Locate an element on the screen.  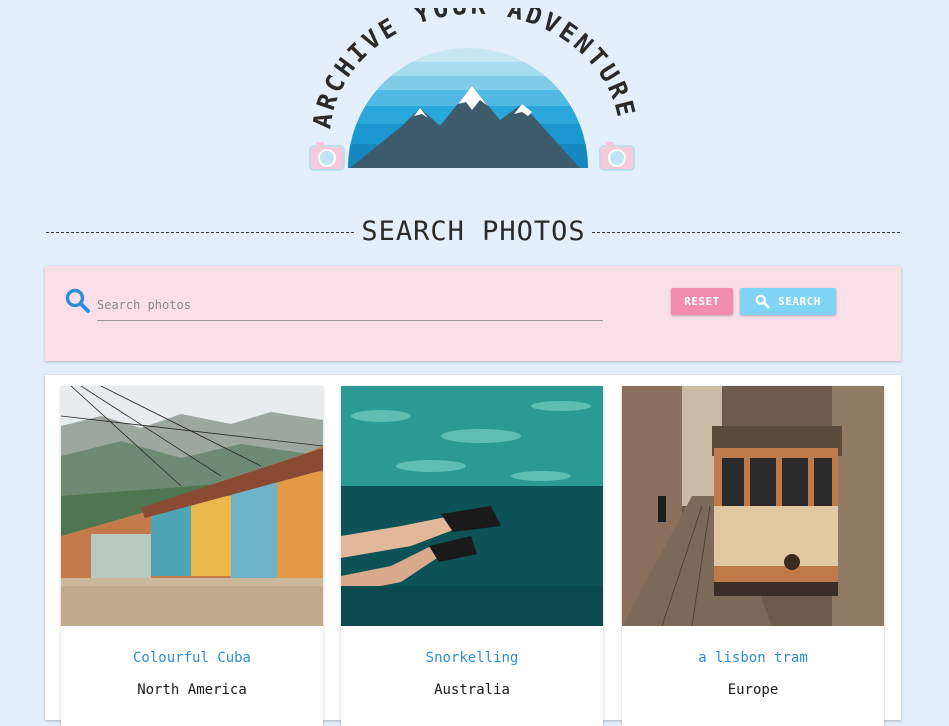
photo-card: a lisbon tram Europe is located at coordinates (753, 556).